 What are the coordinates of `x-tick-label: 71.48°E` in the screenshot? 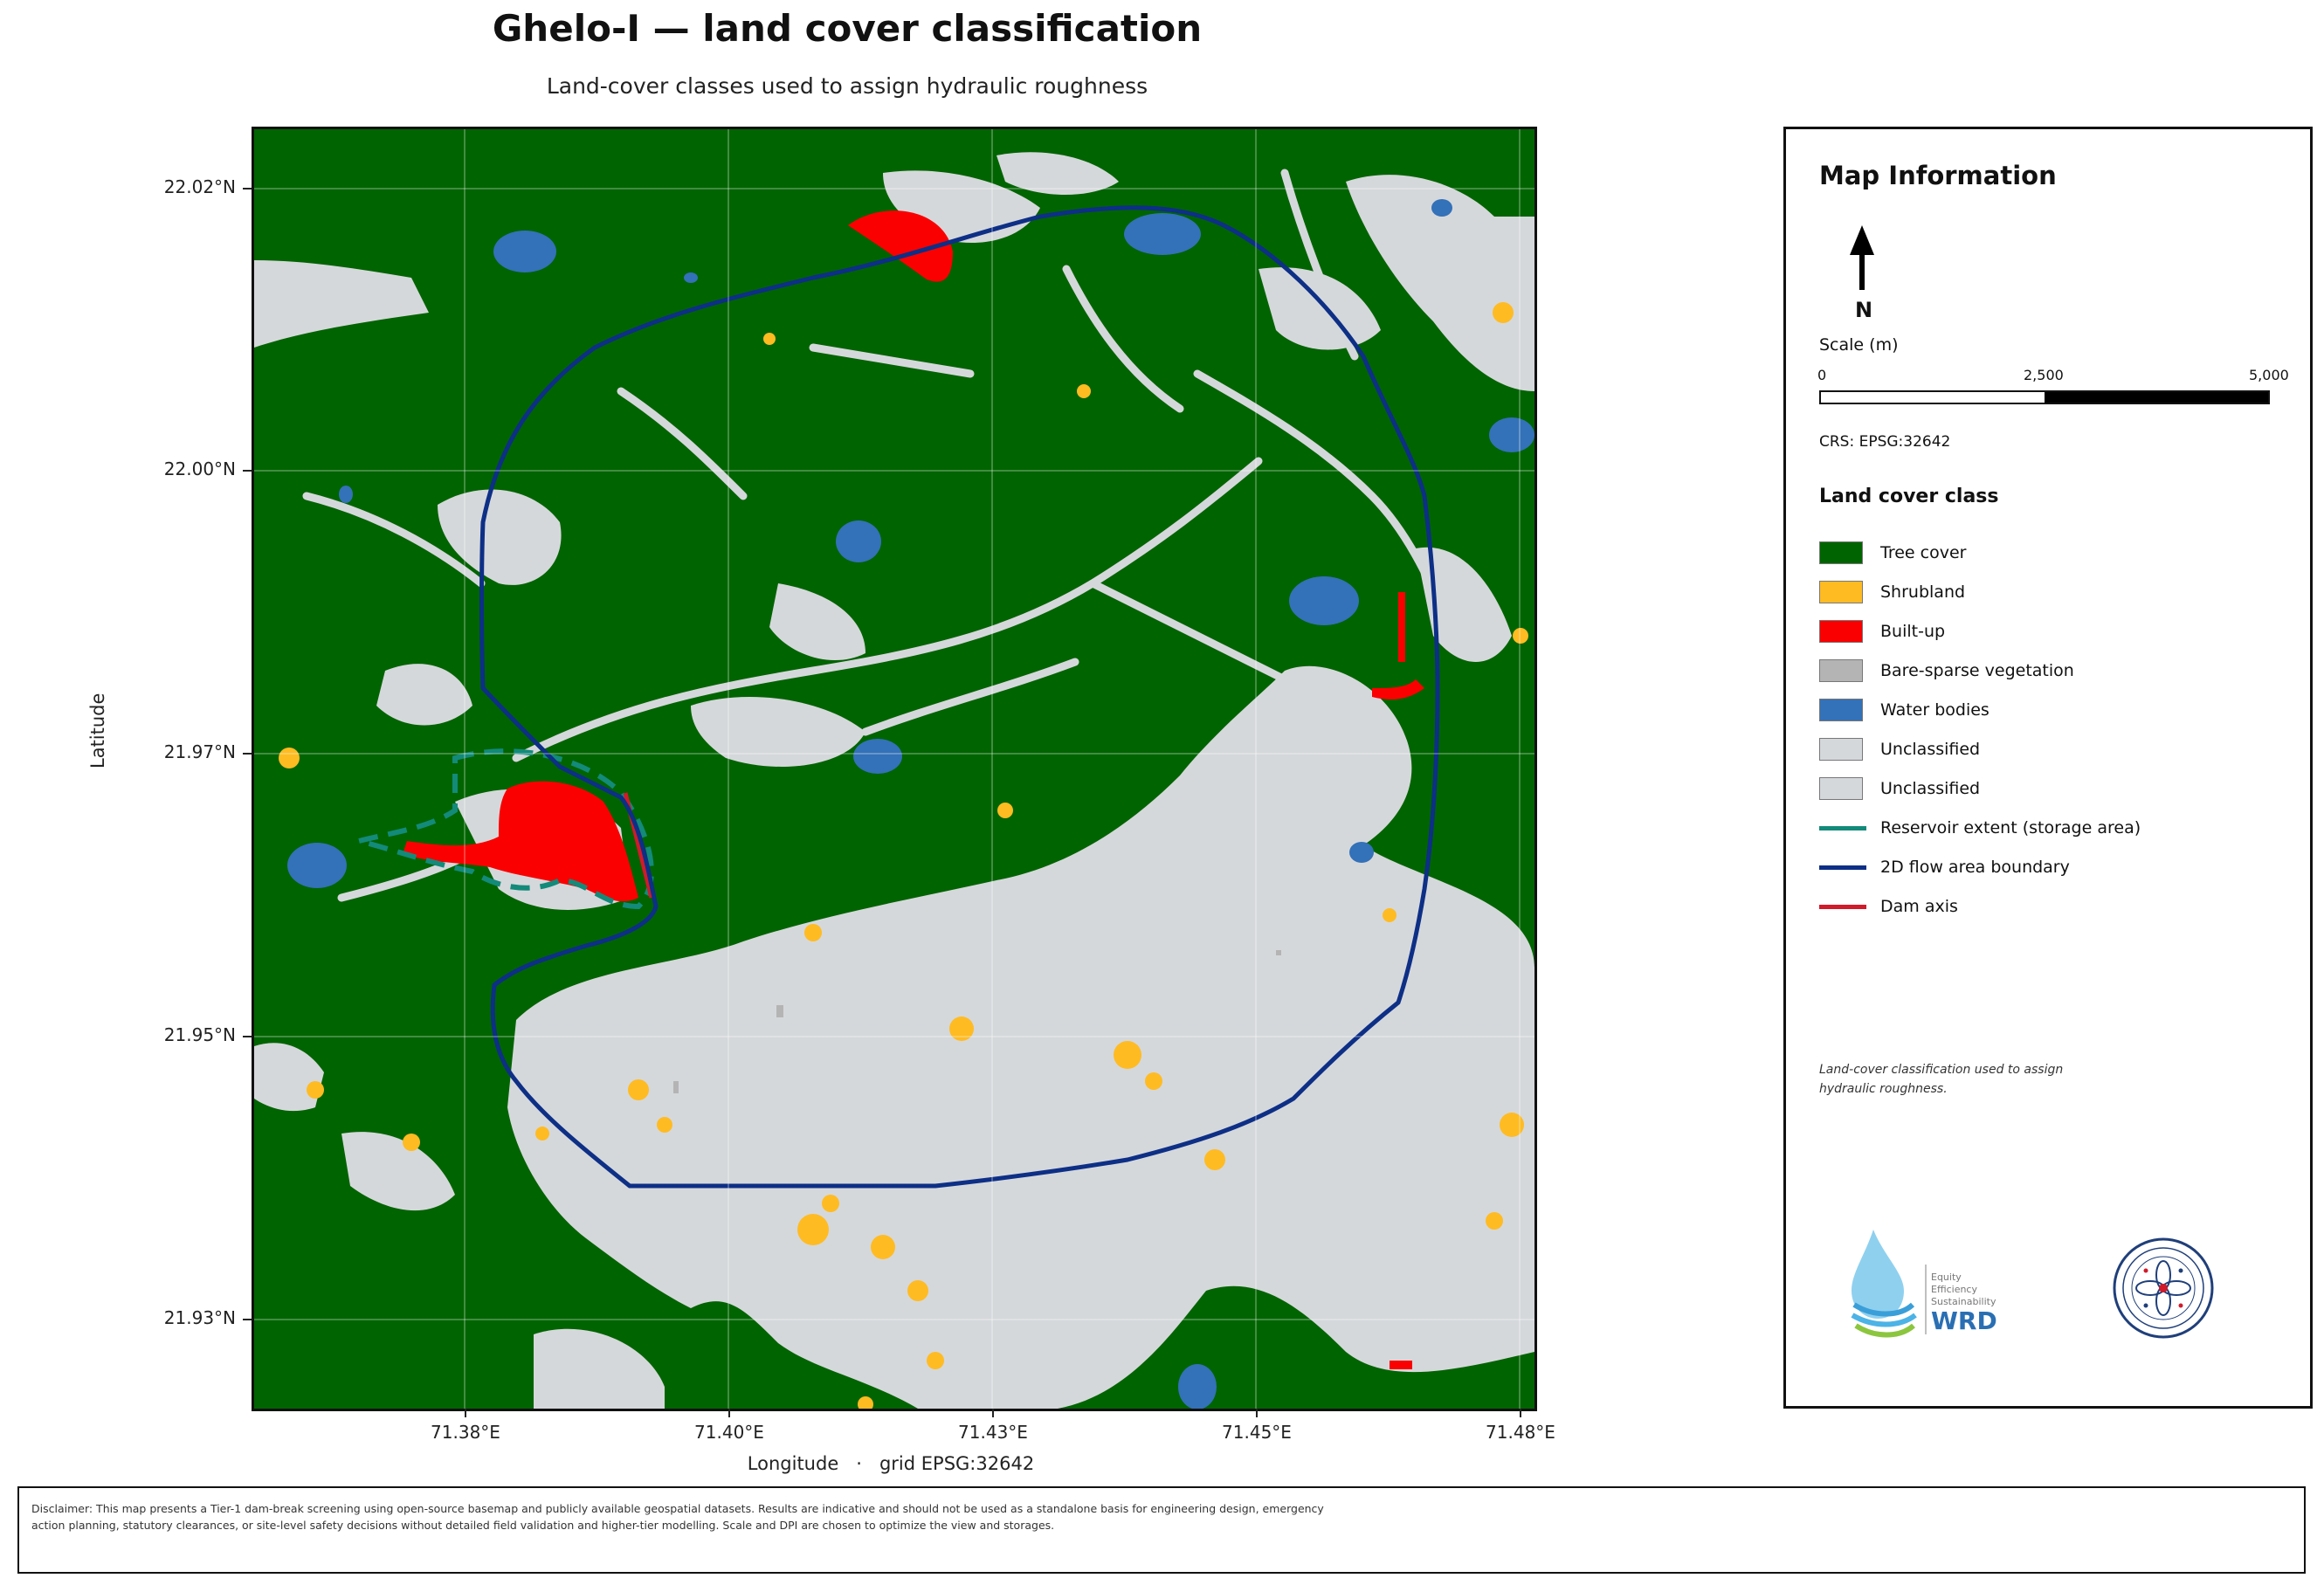 It's located at (1520, 1433).